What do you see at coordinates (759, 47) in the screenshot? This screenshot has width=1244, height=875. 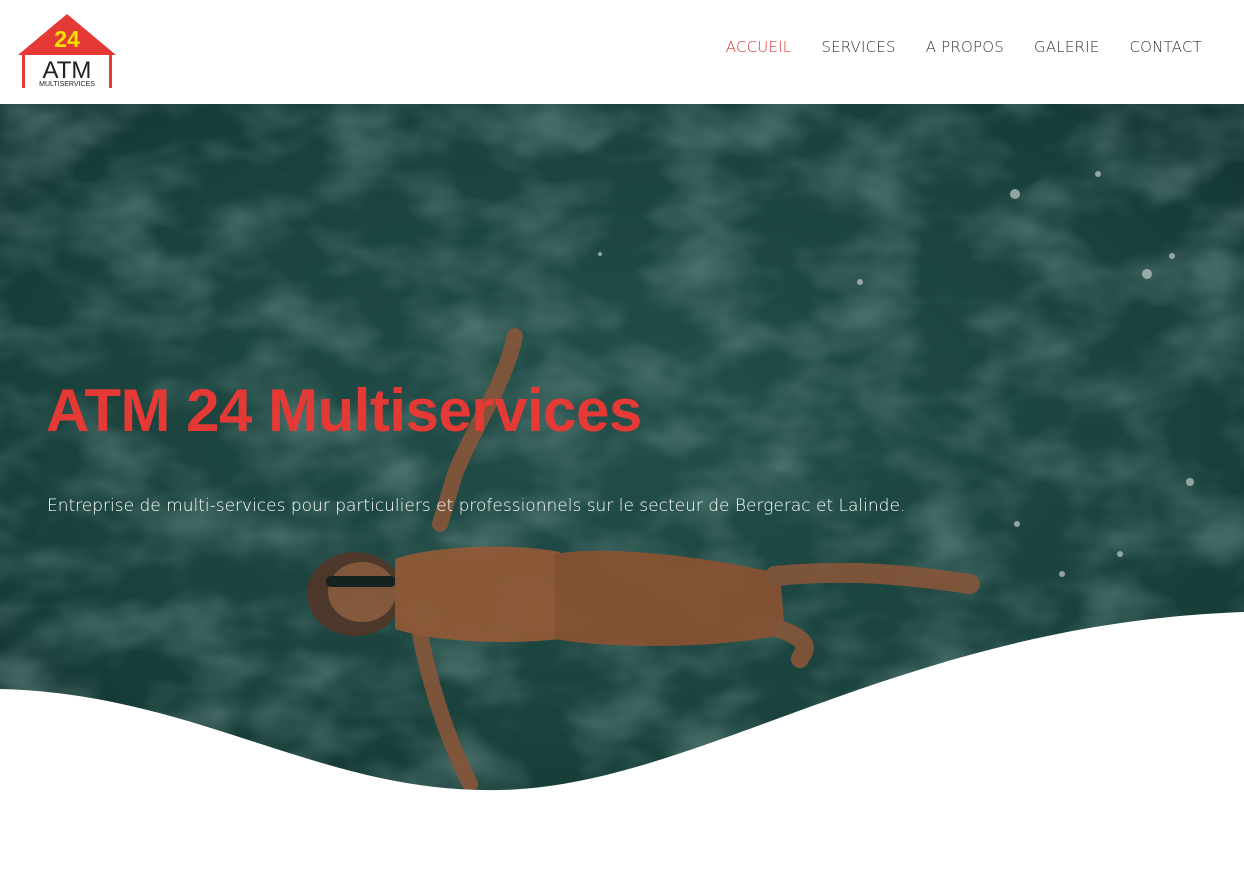 I see `nav-accueil: ACCUEIL` at bounding box center [759, 47].